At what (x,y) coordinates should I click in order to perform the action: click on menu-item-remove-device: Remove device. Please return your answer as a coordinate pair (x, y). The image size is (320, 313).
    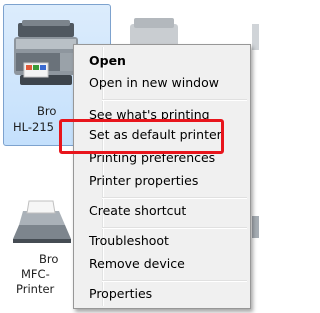
    Looking at the image, I should click on (137, 264).